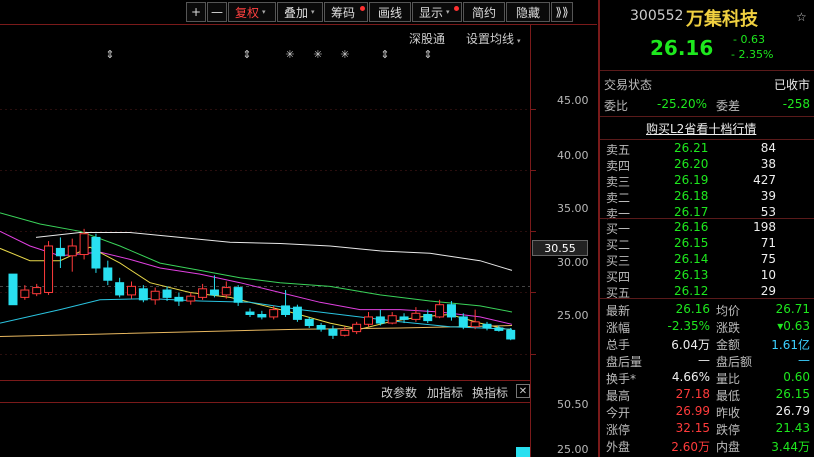  I want to click on wei-bi-label: 委比, so click(616, 106).